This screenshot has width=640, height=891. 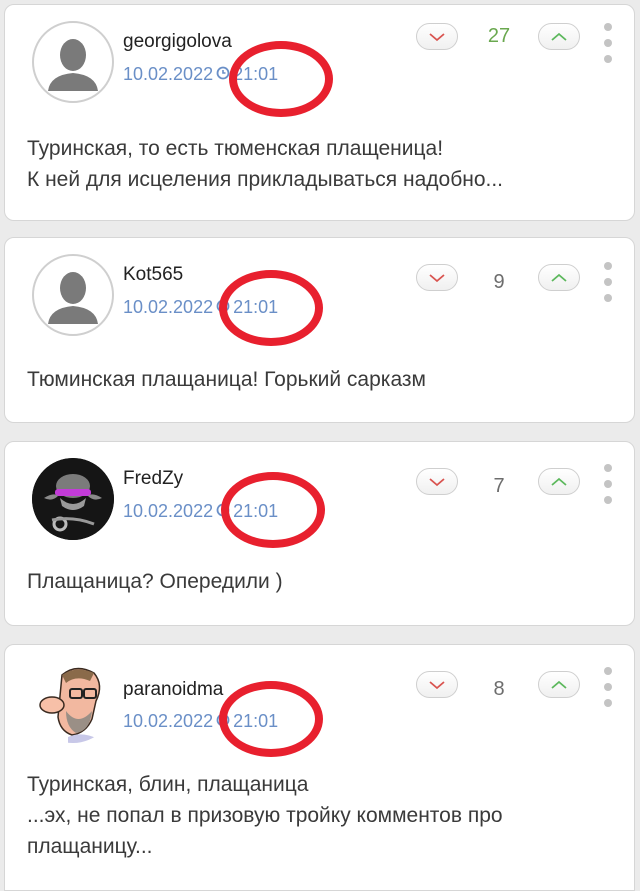 What do you see at coordinates (70, 705) in the screenshot?
I see `paranoidma-avatar-image` at bounding box center [70, 705].